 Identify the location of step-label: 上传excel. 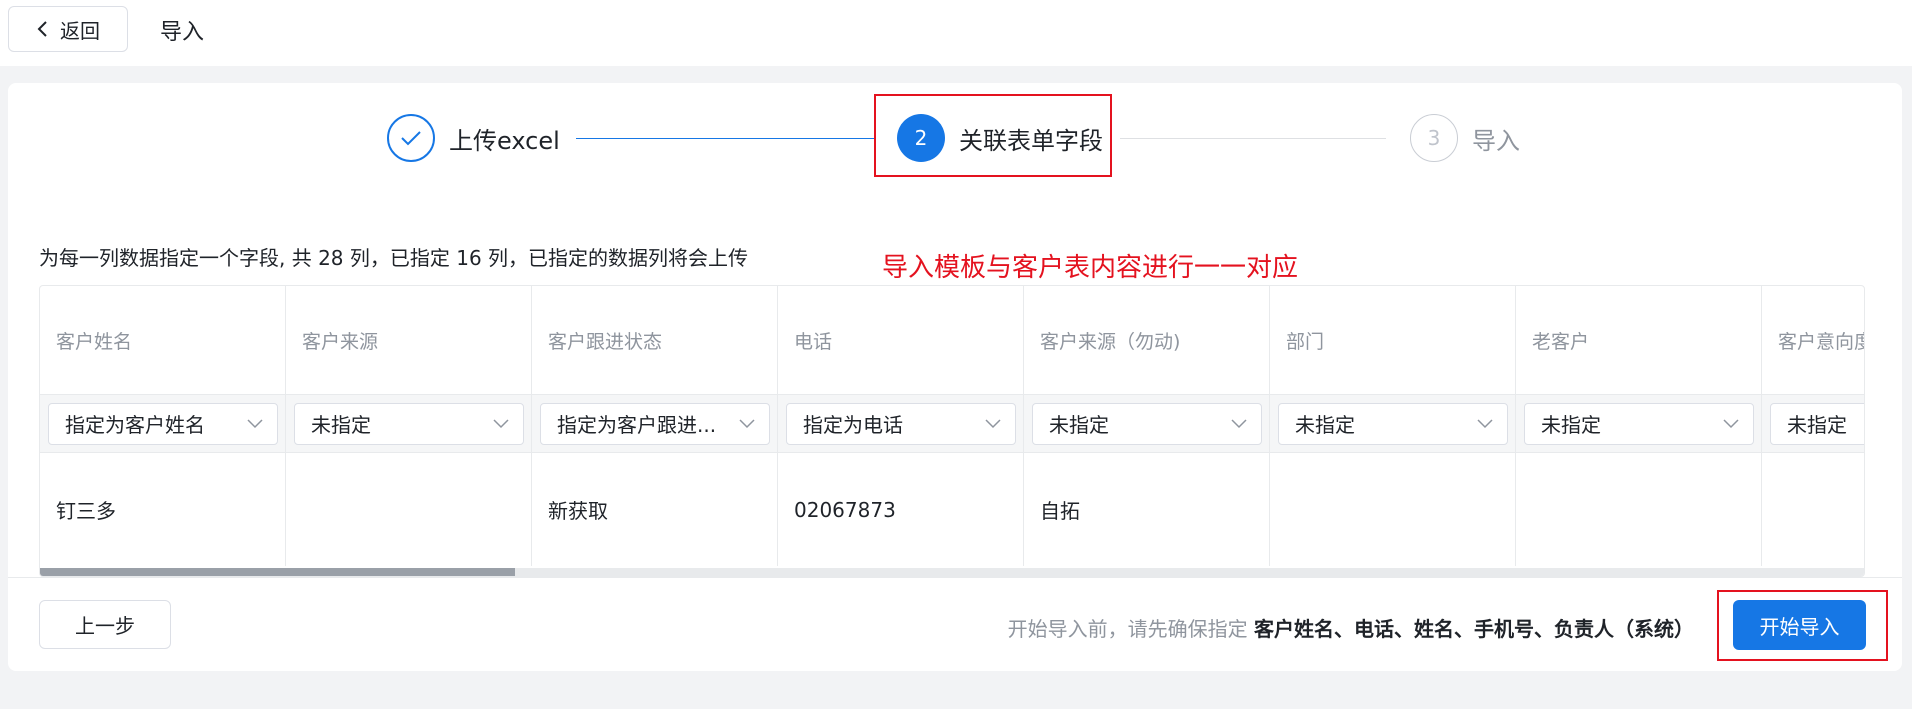
(504, 140).